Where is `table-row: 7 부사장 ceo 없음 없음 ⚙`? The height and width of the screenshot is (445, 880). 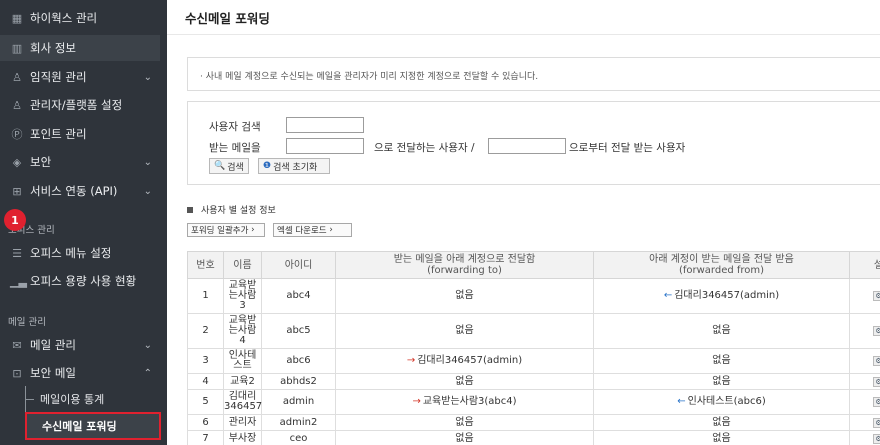 table-row: 7 부사장 ceo 없음 없음 ⚙ is located at coordinates (533, 437).